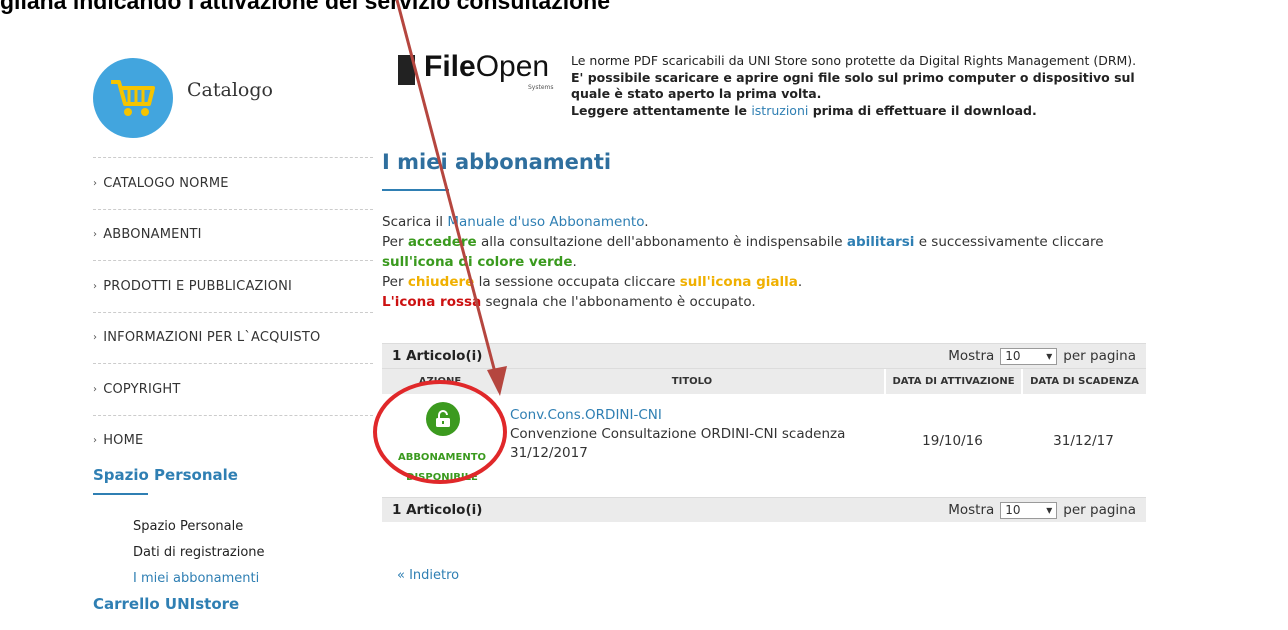 This screenshot has width=1288, height=630. Describe the element at coordinates (512, 66) in the screenshot. I see `fileopen-logo-rest: Open` at that location.